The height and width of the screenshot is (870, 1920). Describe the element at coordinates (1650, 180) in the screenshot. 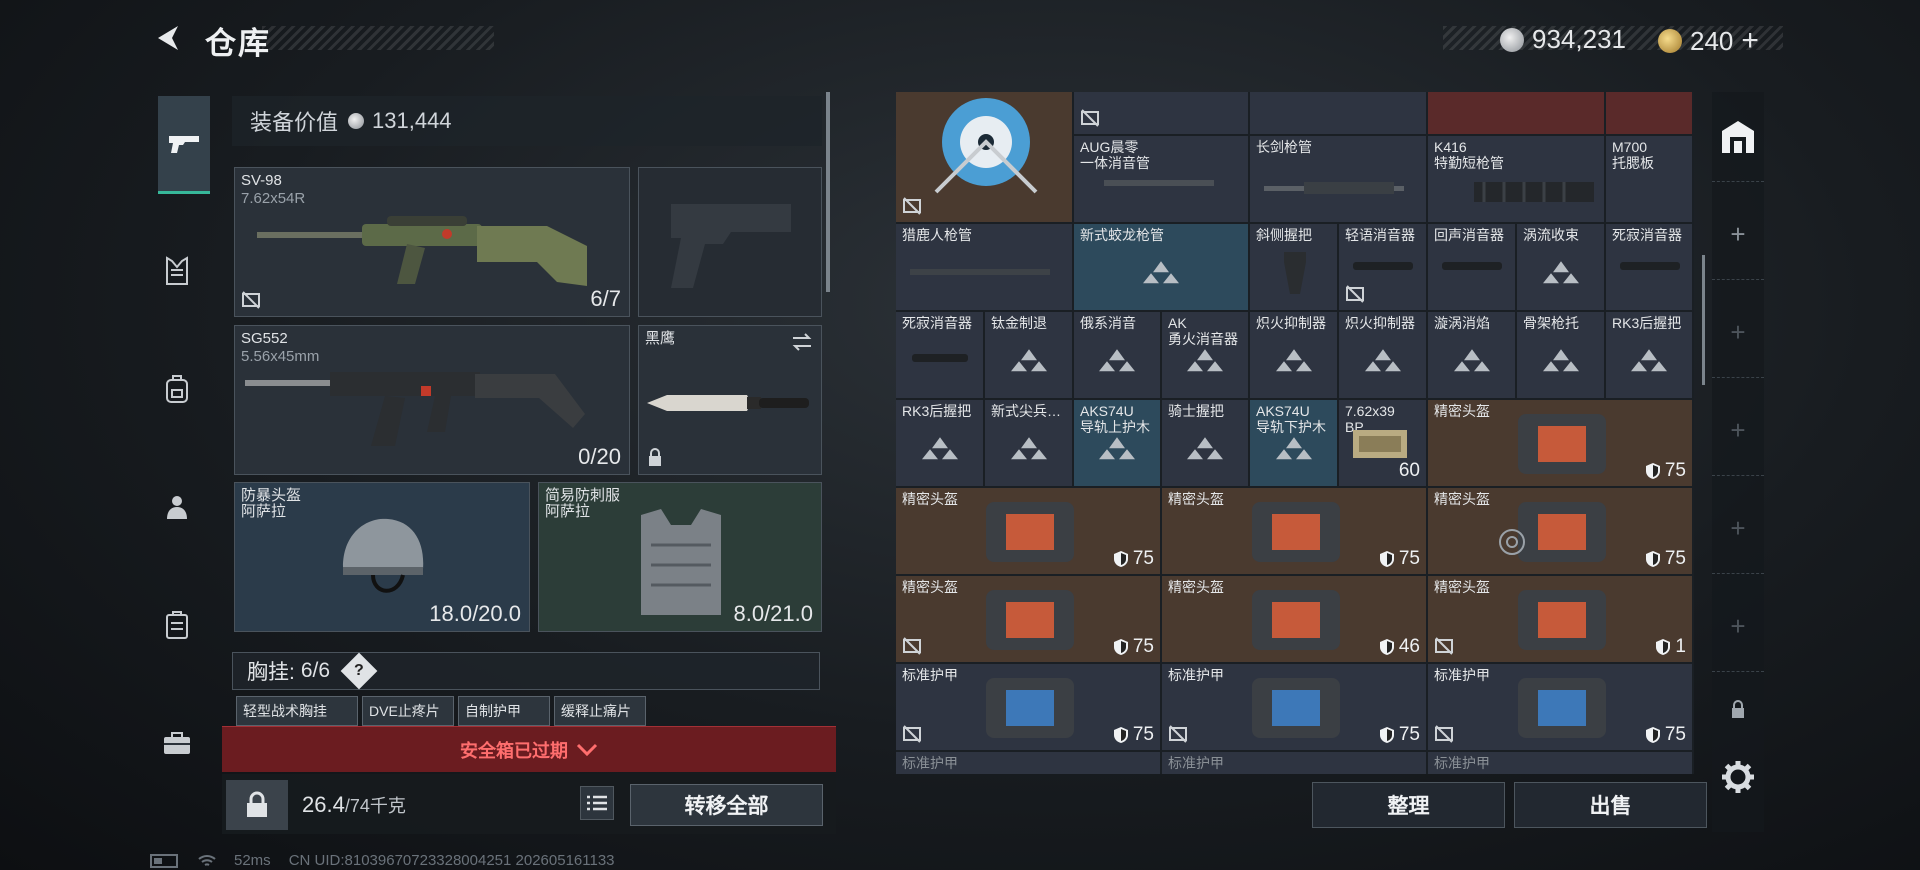

I see `grid-item: M700 托腮板` at that location.